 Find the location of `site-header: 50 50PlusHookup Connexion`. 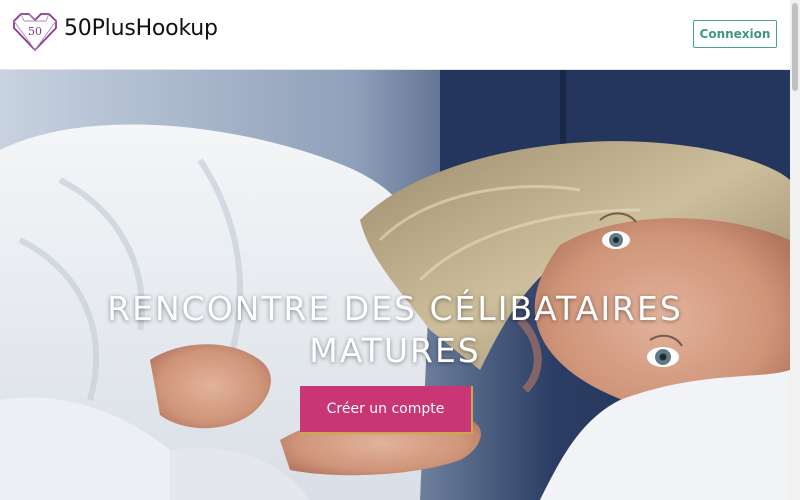

site-header: 50 50PlusHookup Connexion is located at coordinates (395, 35).